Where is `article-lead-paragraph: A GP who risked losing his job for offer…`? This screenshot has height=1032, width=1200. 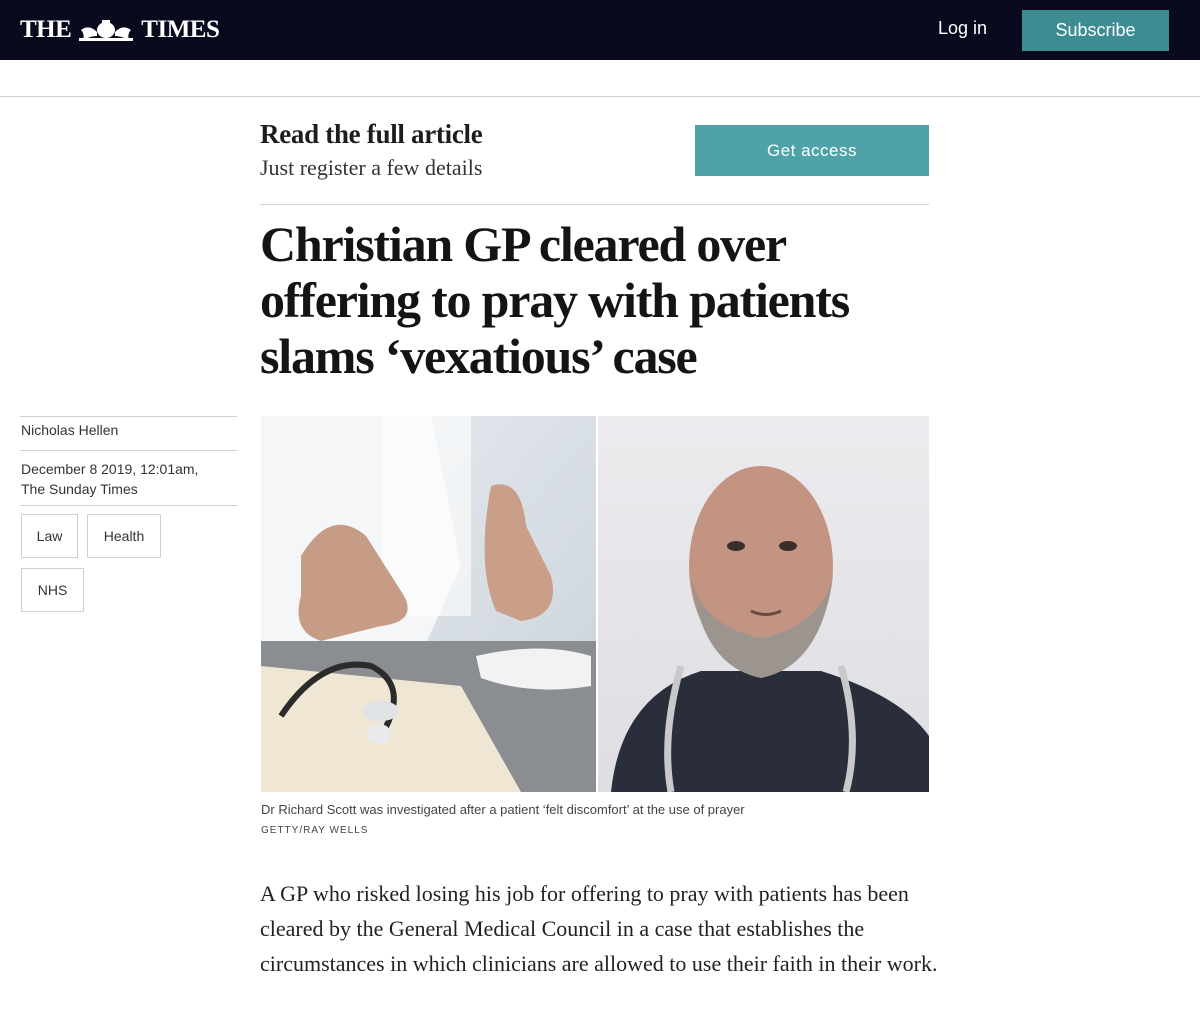
article-lead-paragraph: A GP who risked losing his job for offer… is located at coordinates (599, 928).